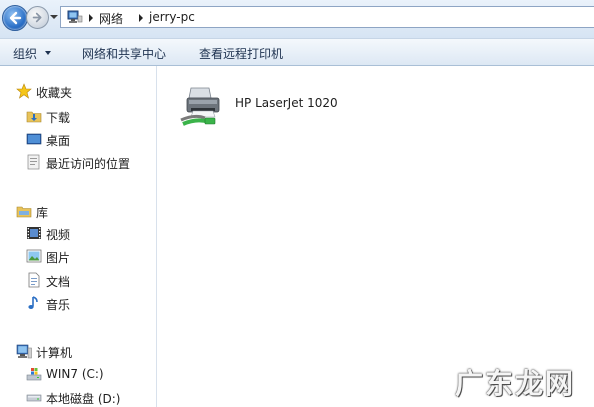  Describe the element at coordinates (54, 93) in the screenshot. I see `sidebar-item-label: 收藏夹` at that location.